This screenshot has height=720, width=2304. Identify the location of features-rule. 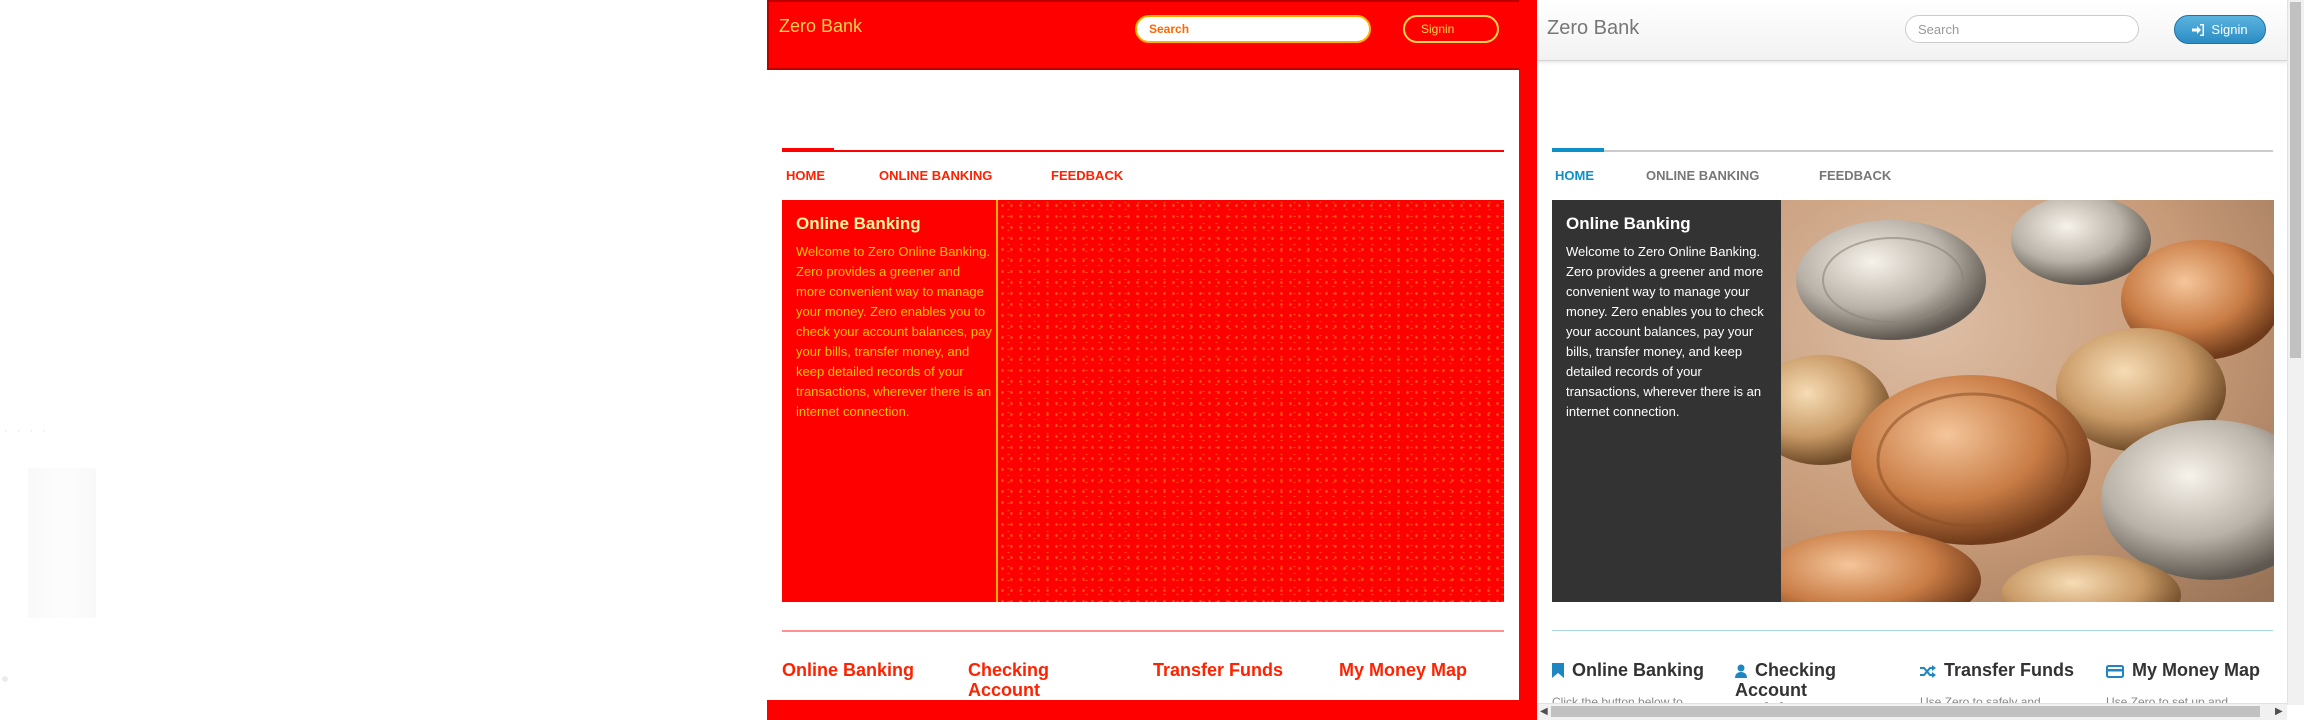
(1912, 630).